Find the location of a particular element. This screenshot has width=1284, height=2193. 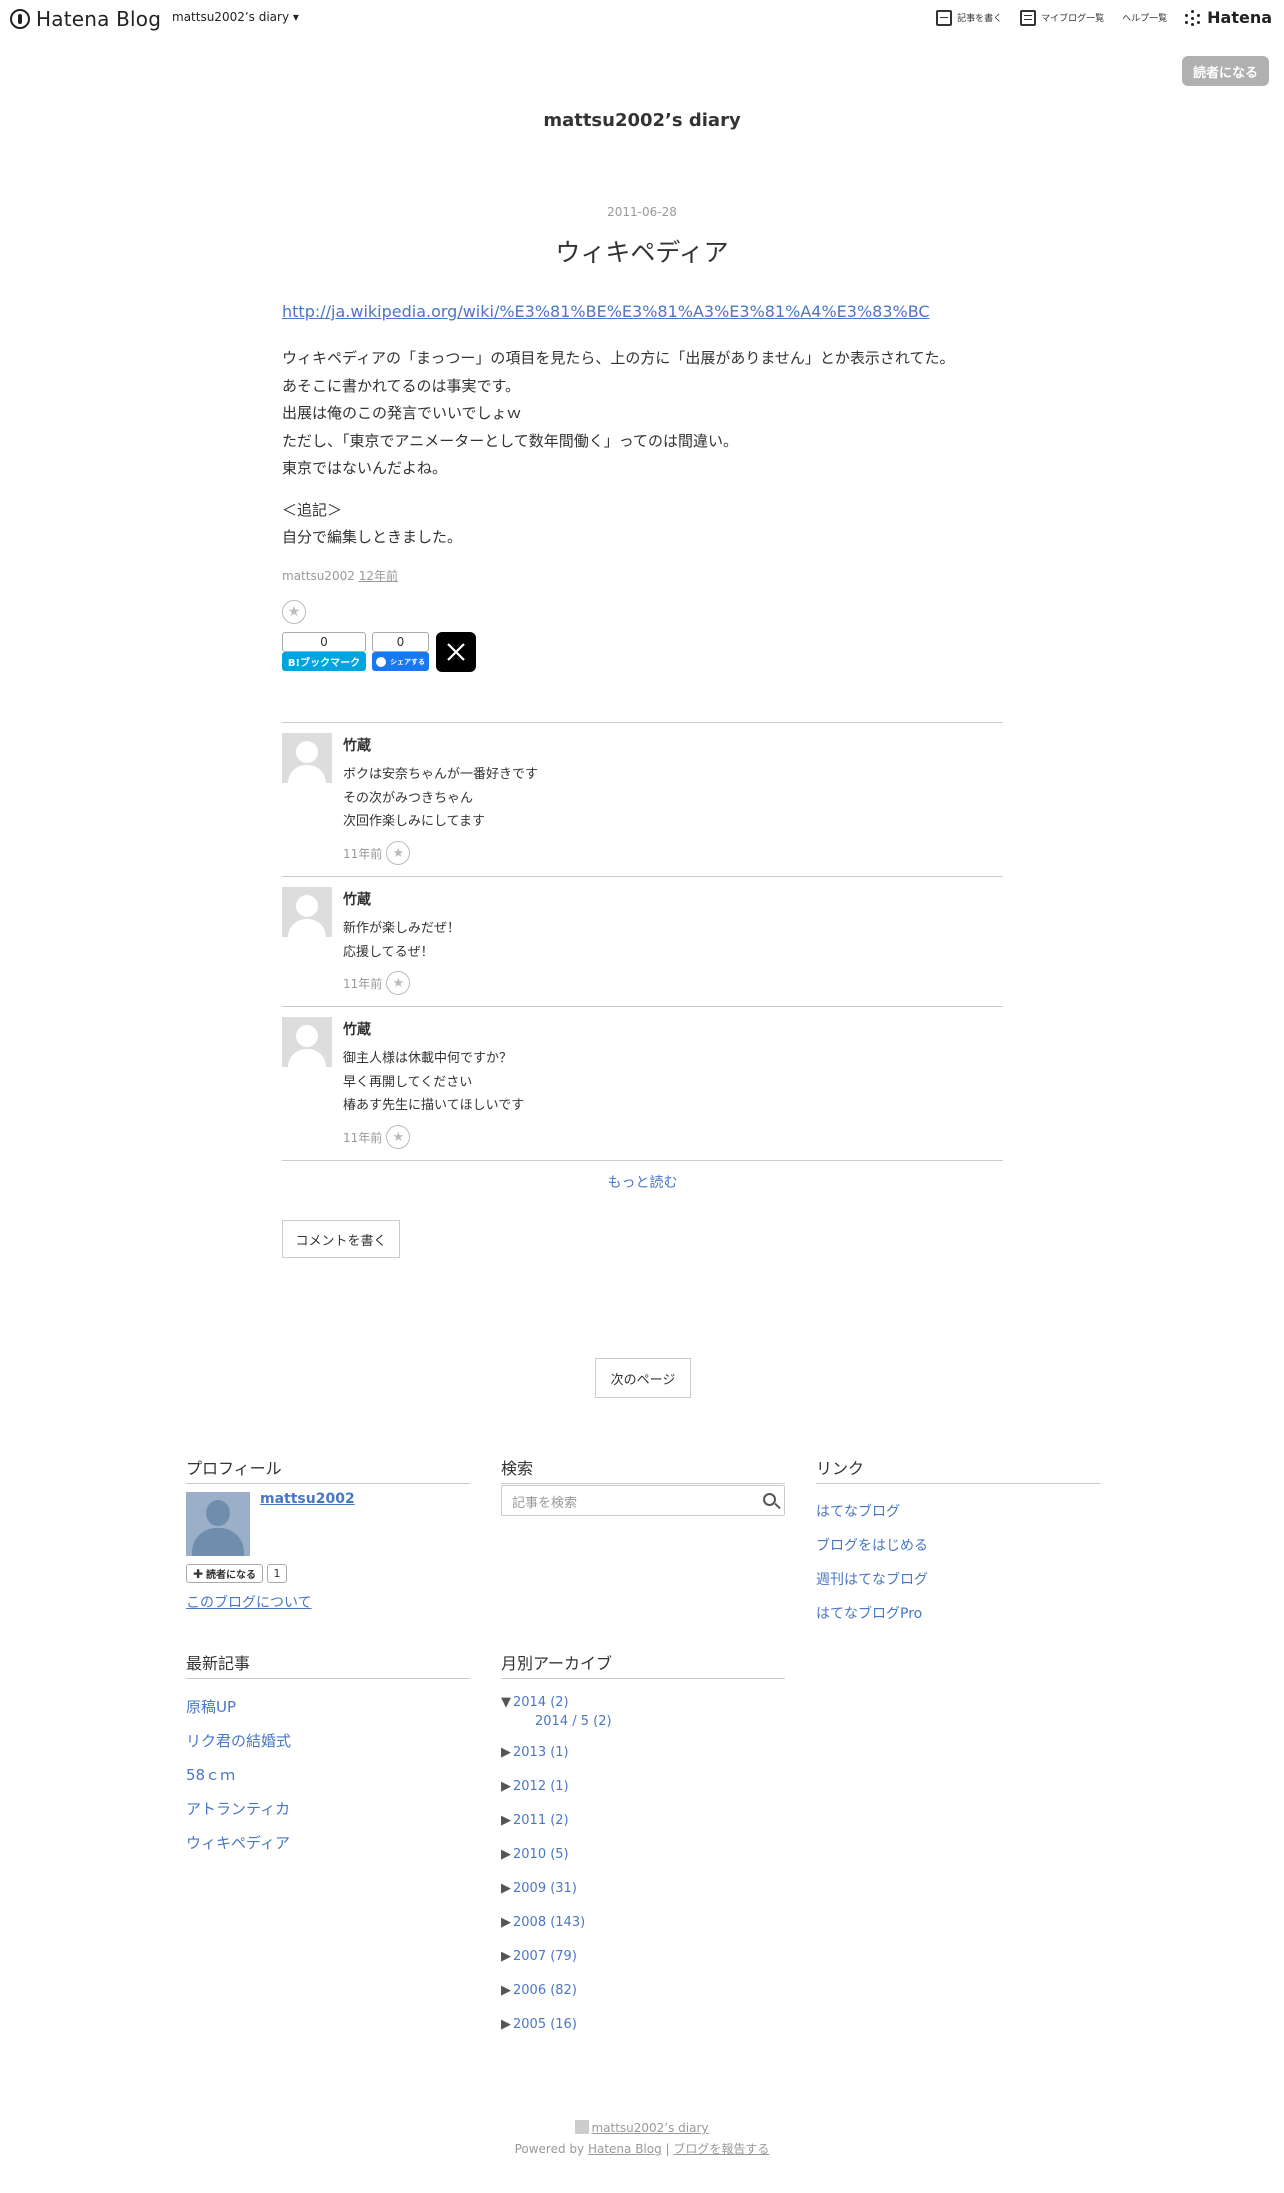

archive-year-link: 2014 (2) is located at coordinates (541, 1702).